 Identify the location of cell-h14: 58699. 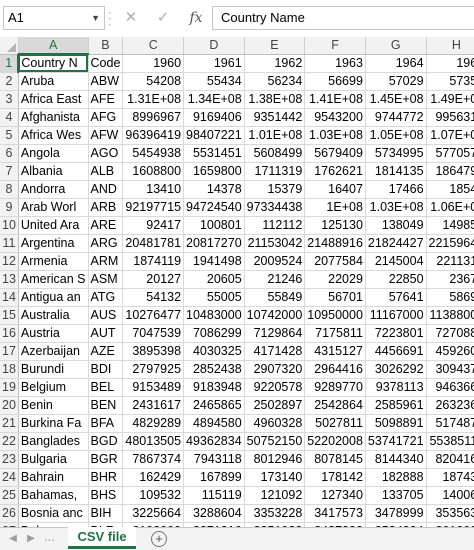
(450, 297).